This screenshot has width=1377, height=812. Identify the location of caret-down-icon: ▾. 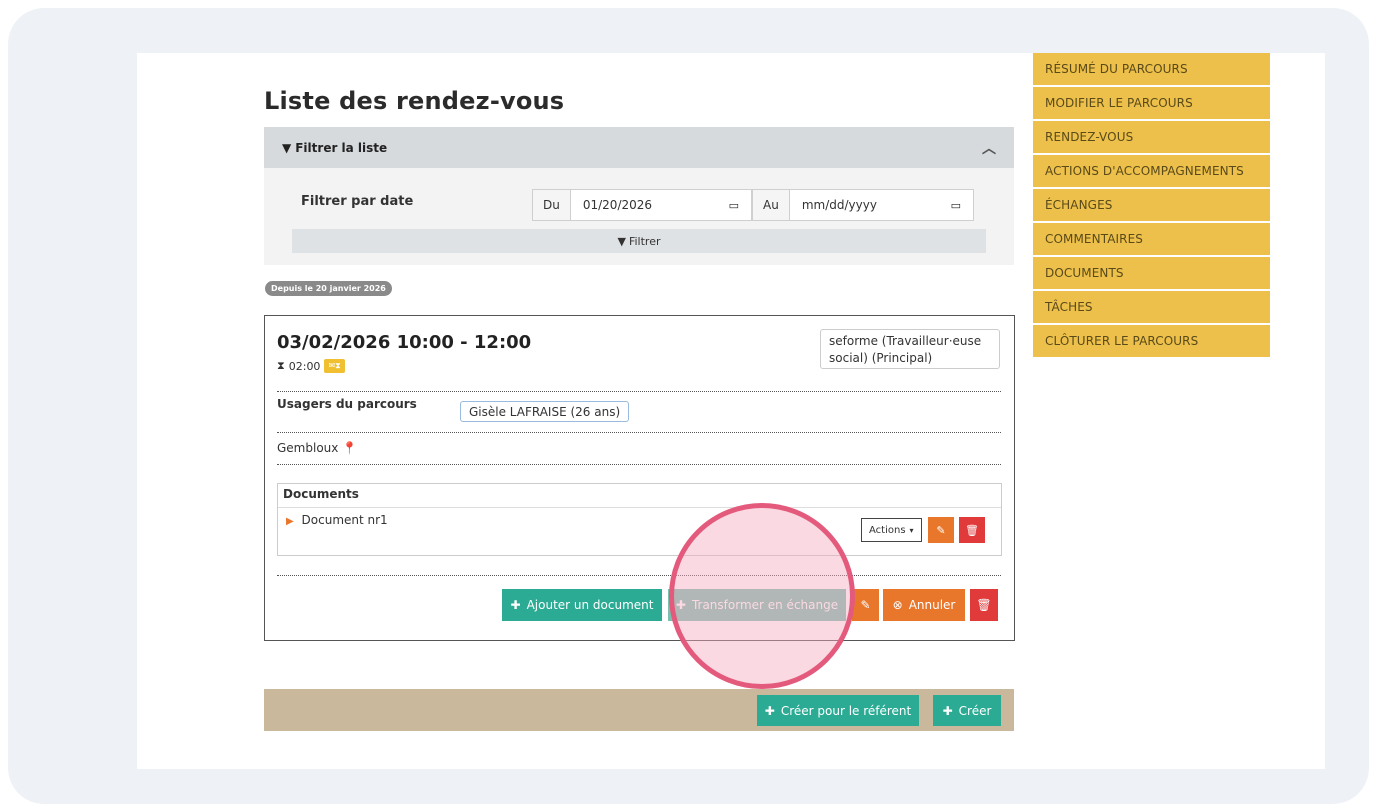
(911, 530).